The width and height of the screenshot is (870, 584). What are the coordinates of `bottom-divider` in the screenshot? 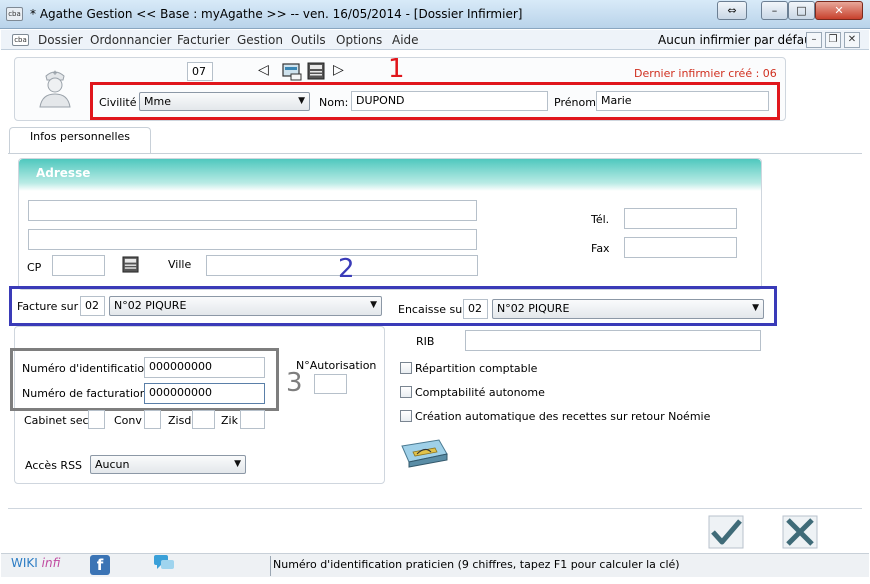 It's located at (435, 508).